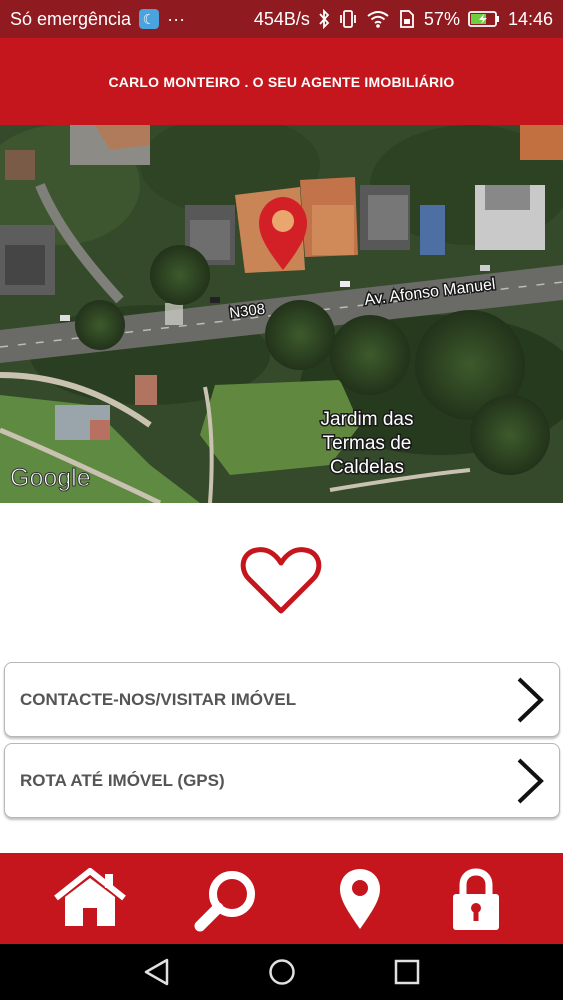  I want to click on gps-route-label: ROTA ATÉ IMÓVEL (GPS), so click(122, 780).